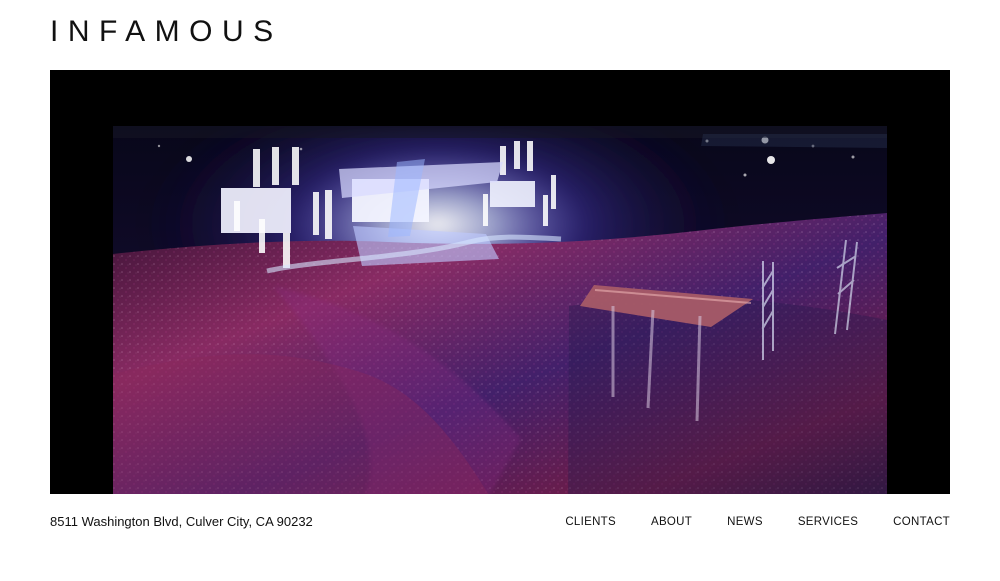 The height and width of the screenshot is (581, 1000). What do you see at coordinates (671, 522) in the screenshot?
I see `nav-about-link: ABOUT` at bounding box center [671, 522].